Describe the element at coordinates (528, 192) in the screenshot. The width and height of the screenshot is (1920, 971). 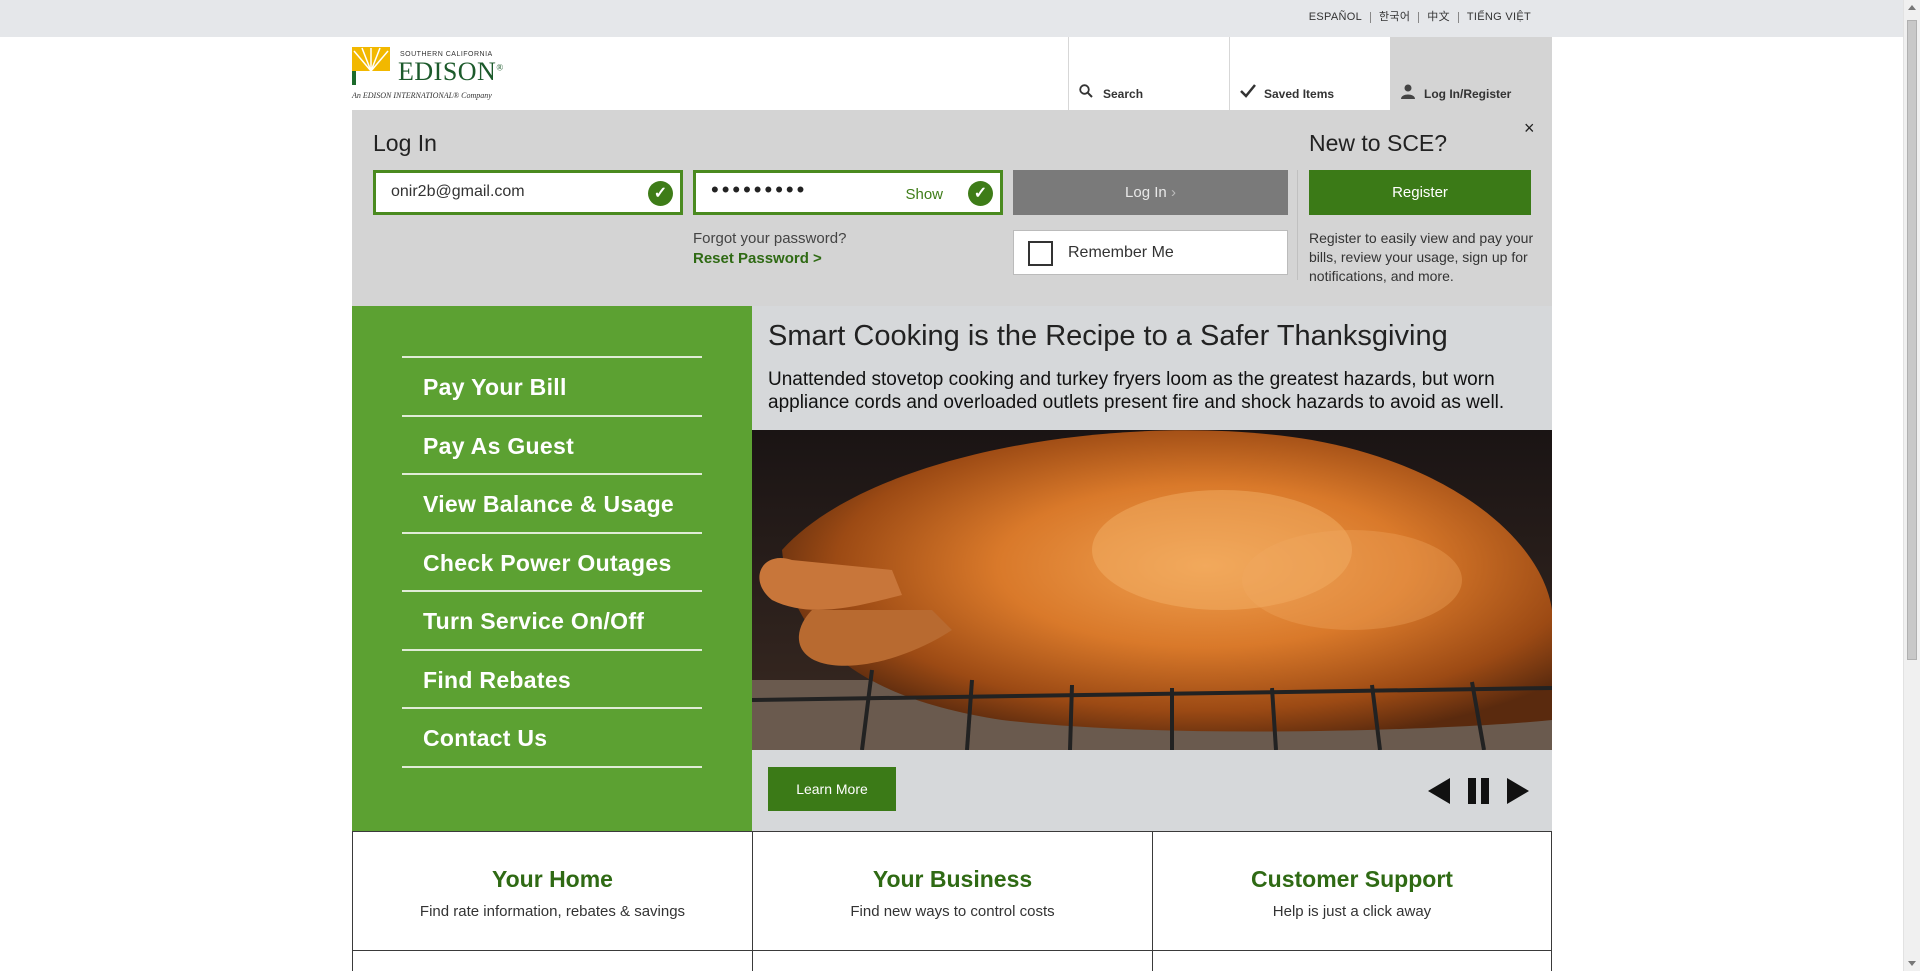
I see `email-field: onir2b@gmail.com ✓` at that location.